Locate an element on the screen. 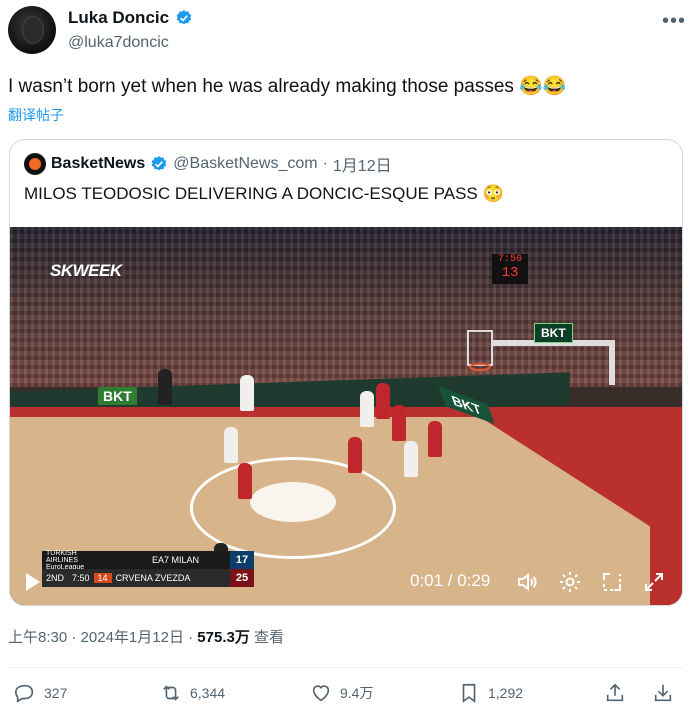  tweet-date: 2024年1月12日 is located at coordinates (132, 637).